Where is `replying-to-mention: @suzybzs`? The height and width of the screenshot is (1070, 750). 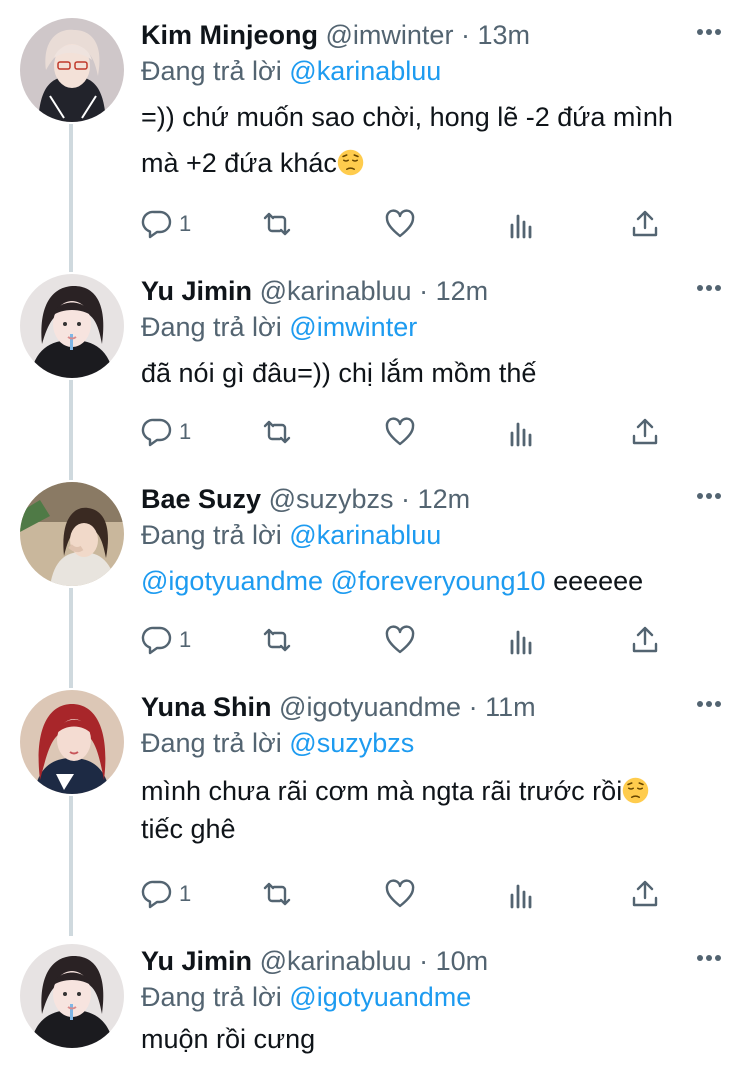 replying-to-mention: @suzybzs is located at coordinates (351, 743).